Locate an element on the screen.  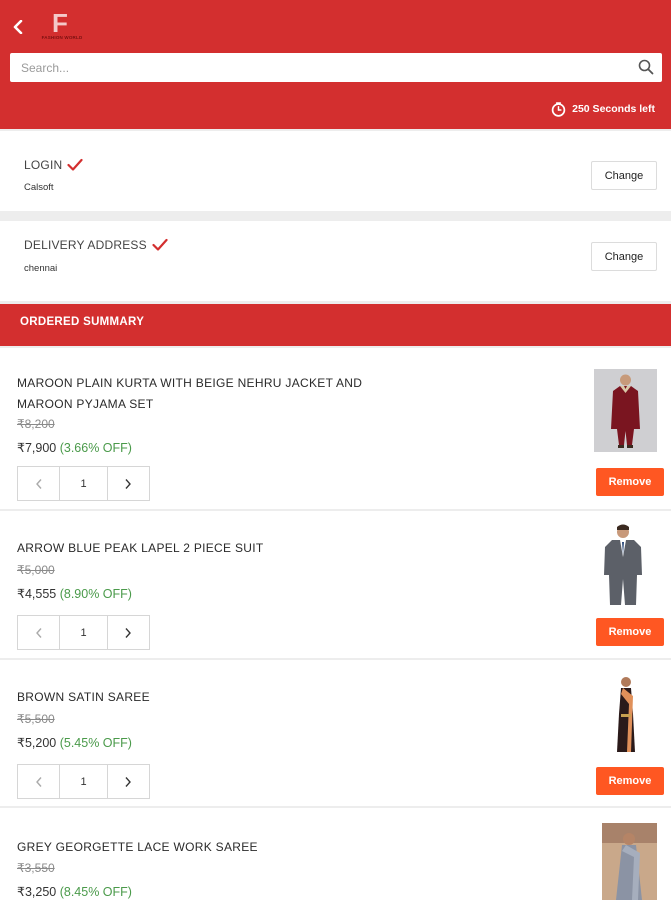
back-button is located at coordinates (18, 27).